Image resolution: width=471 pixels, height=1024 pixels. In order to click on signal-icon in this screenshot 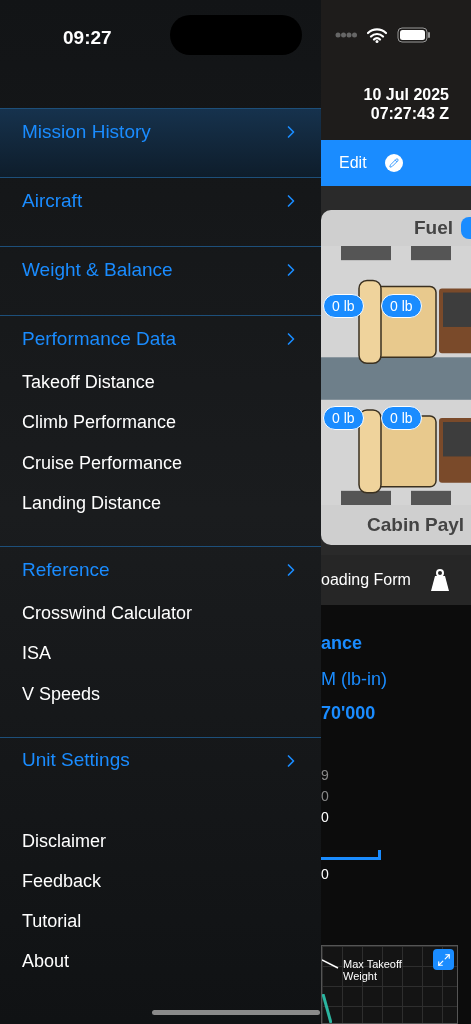, I will do `click(346, 35)`.